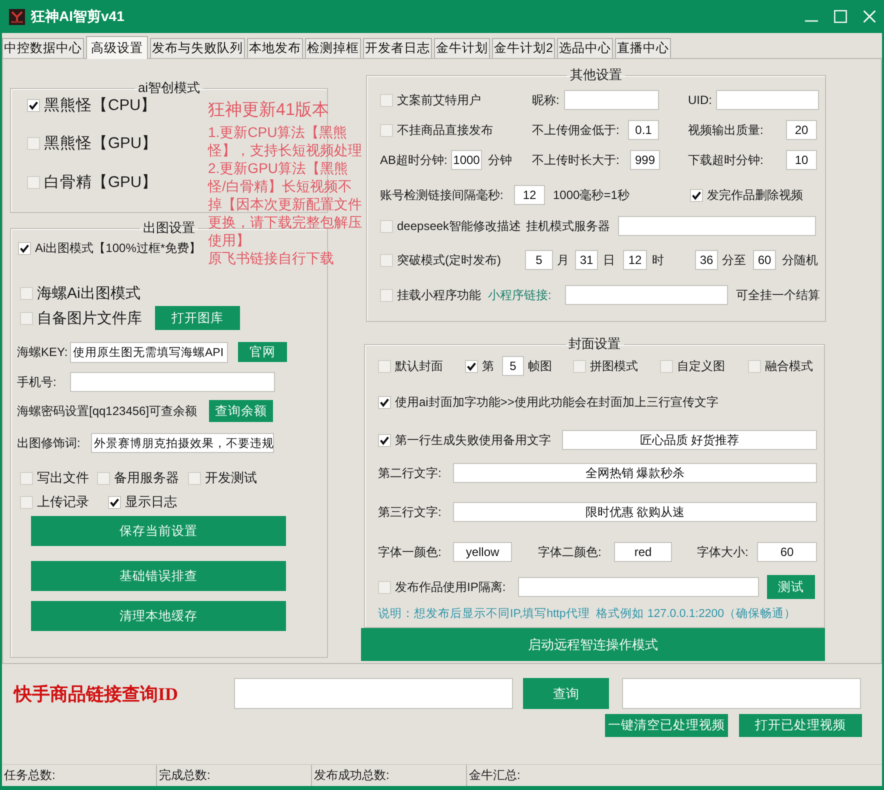 The height and width of the screenshot is (790, 884). I want to click on minimize-icon, so click(811, 21).